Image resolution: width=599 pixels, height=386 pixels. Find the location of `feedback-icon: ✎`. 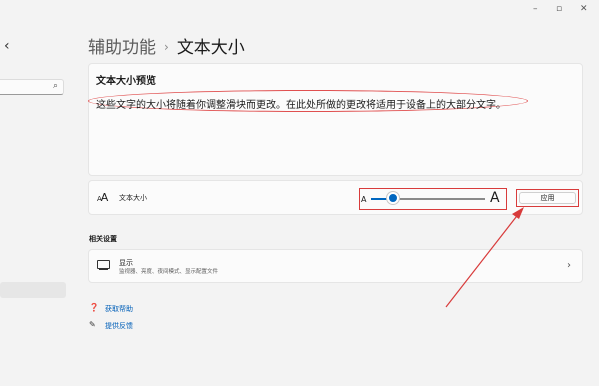

feedback-icon: ✎ is located at coordinates (92, 324).